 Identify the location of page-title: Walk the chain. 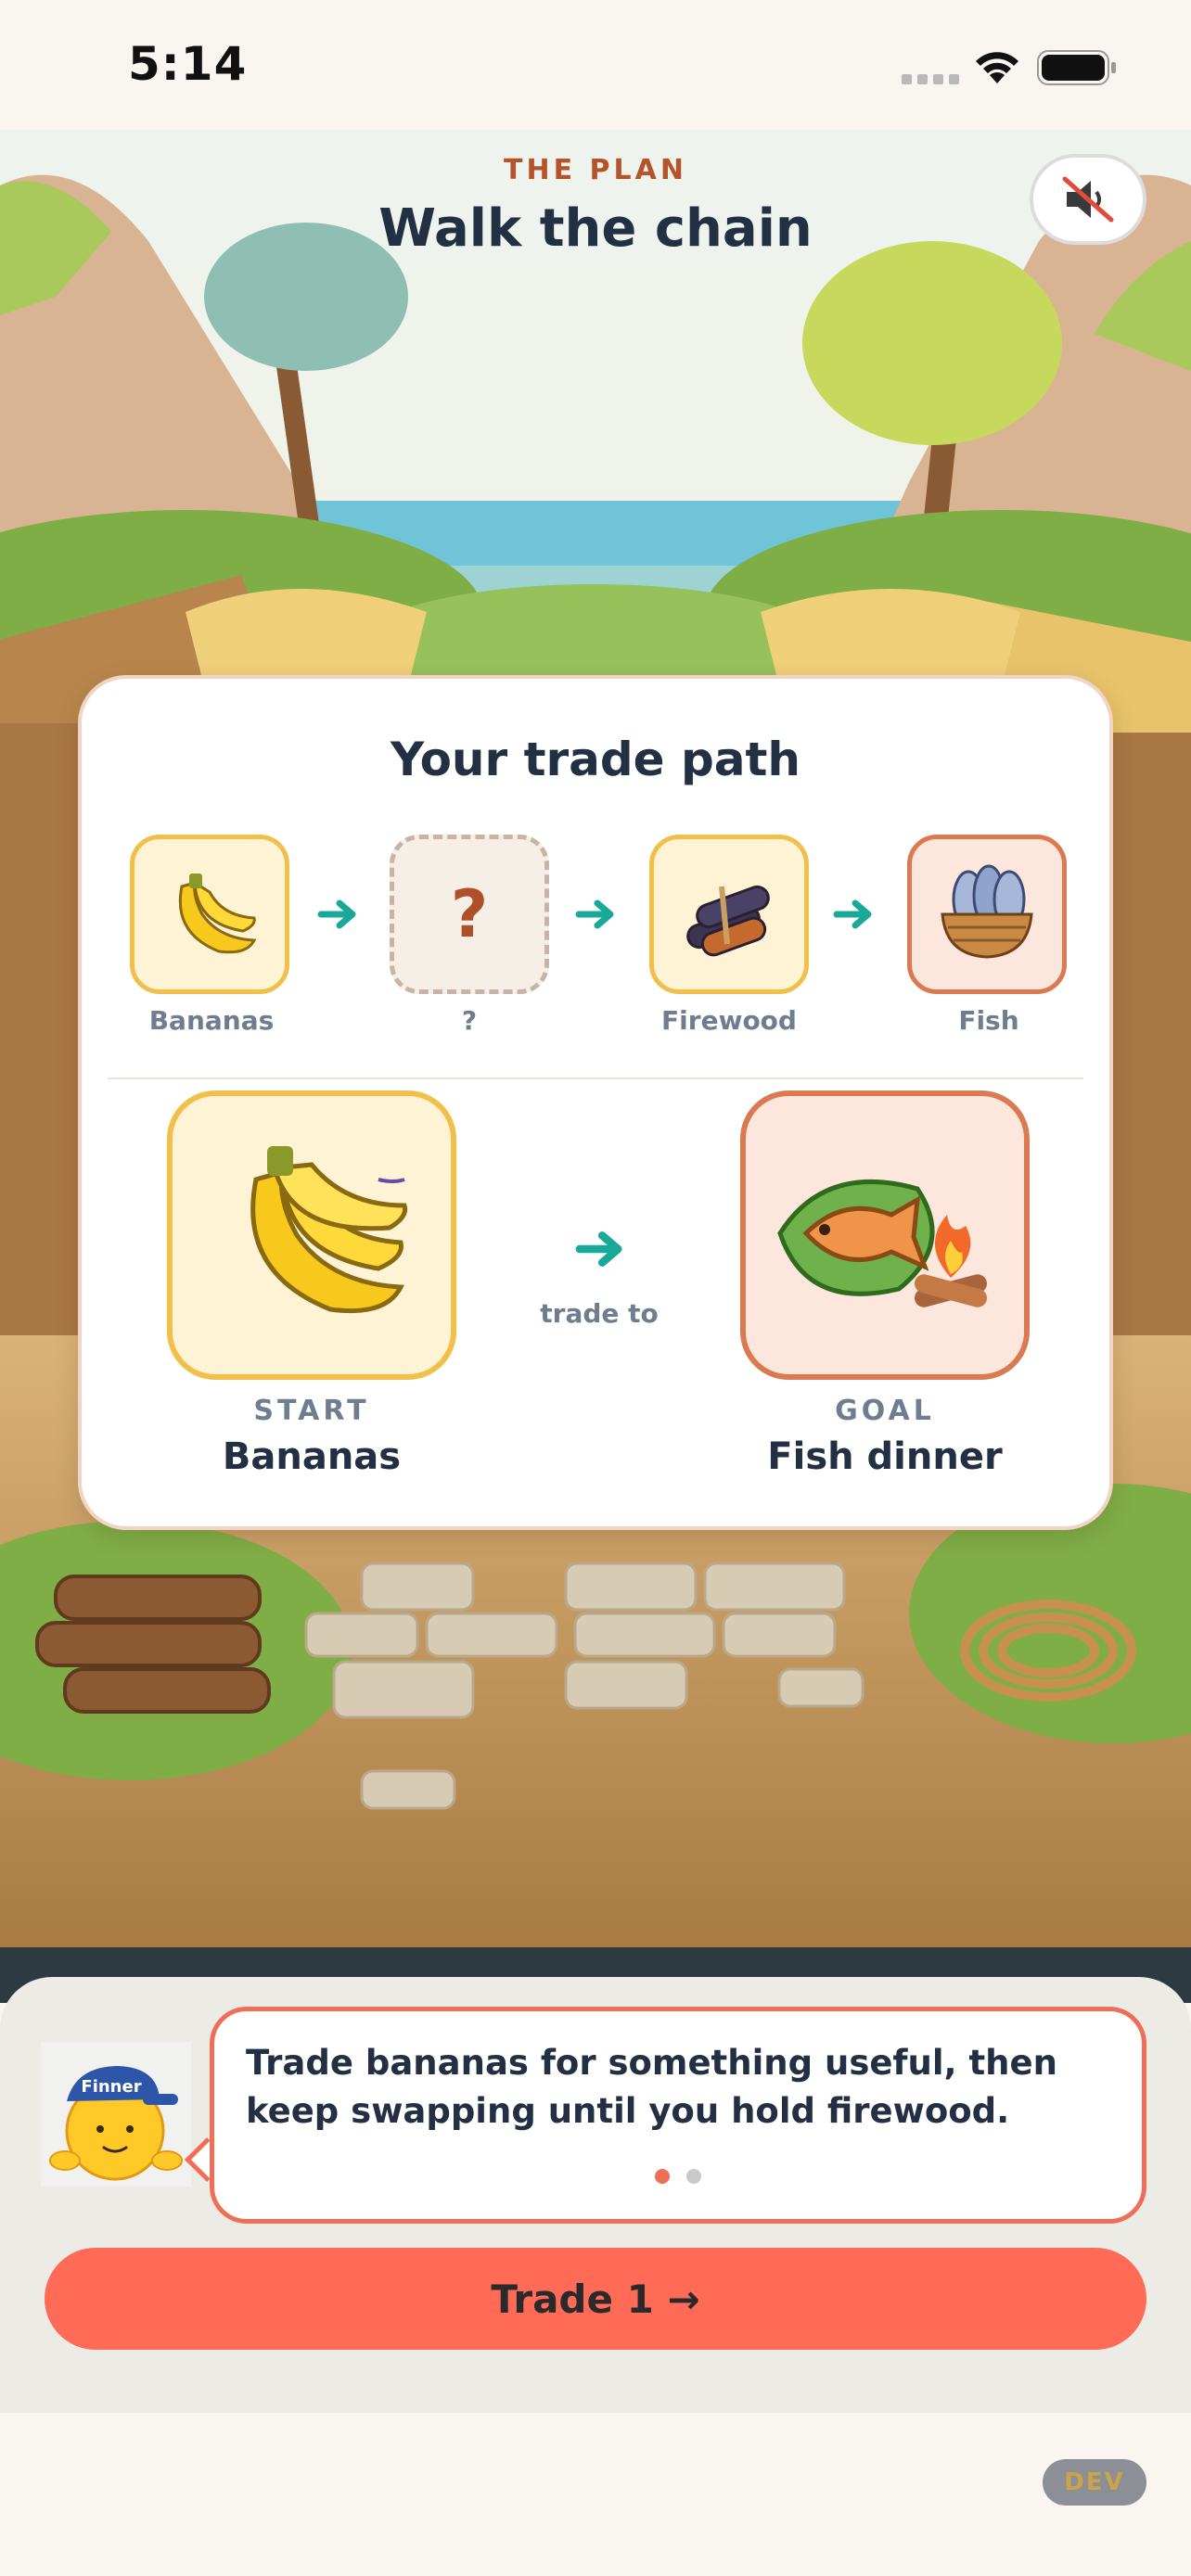
(595, 228).